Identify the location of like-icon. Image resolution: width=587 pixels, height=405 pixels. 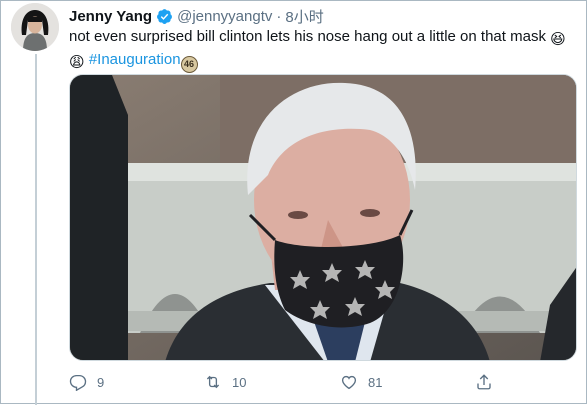
(349, 382).